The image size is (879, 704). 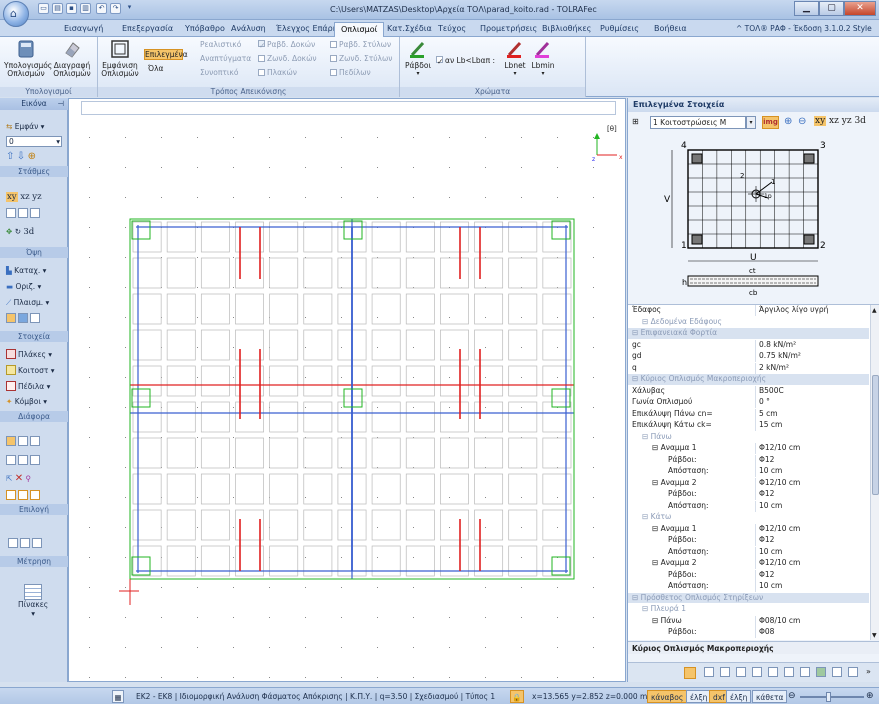 I want to click on select-box-icon, so click(x=23, y=441).